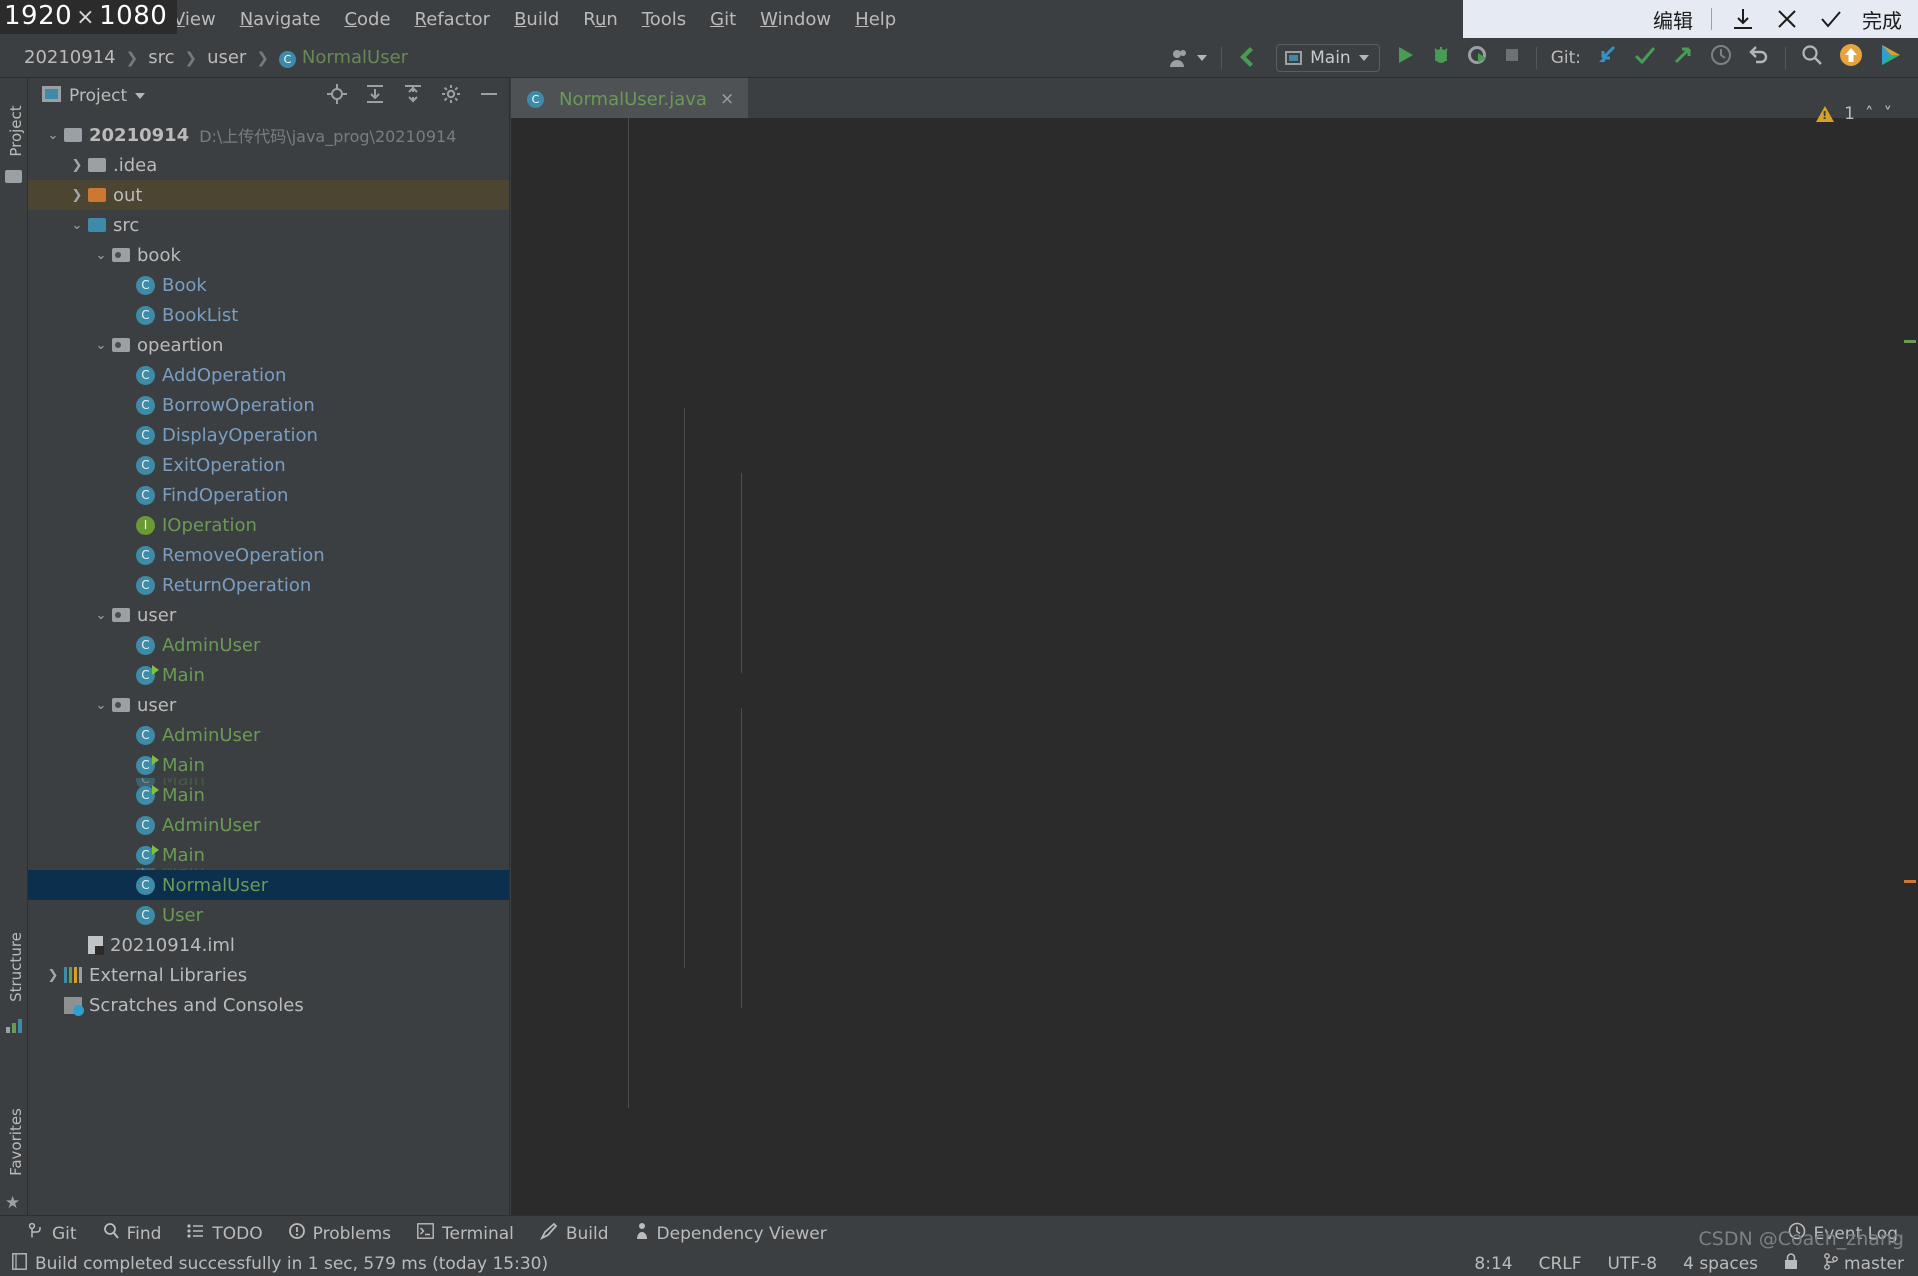  Describe the element at coordinates (1645, 57) in the screenshot. I see `git-commit-icon` at that location.